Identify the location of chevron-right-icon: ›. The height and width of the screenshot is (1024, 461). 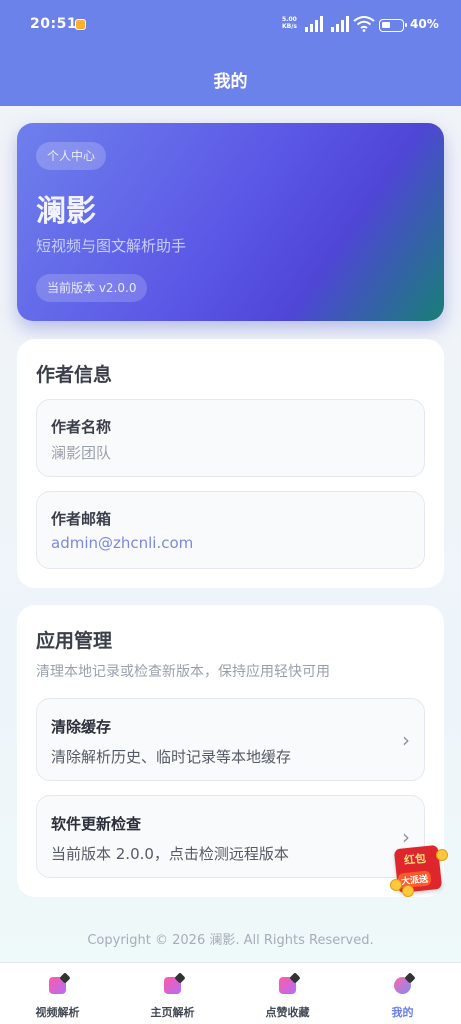
(406, 740).